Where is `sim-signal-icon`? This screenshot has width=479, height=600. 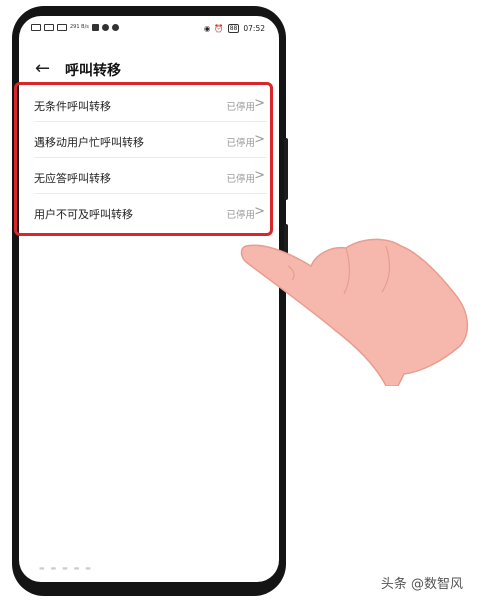
sim-signal-icon is located at coordinates (36, 27).